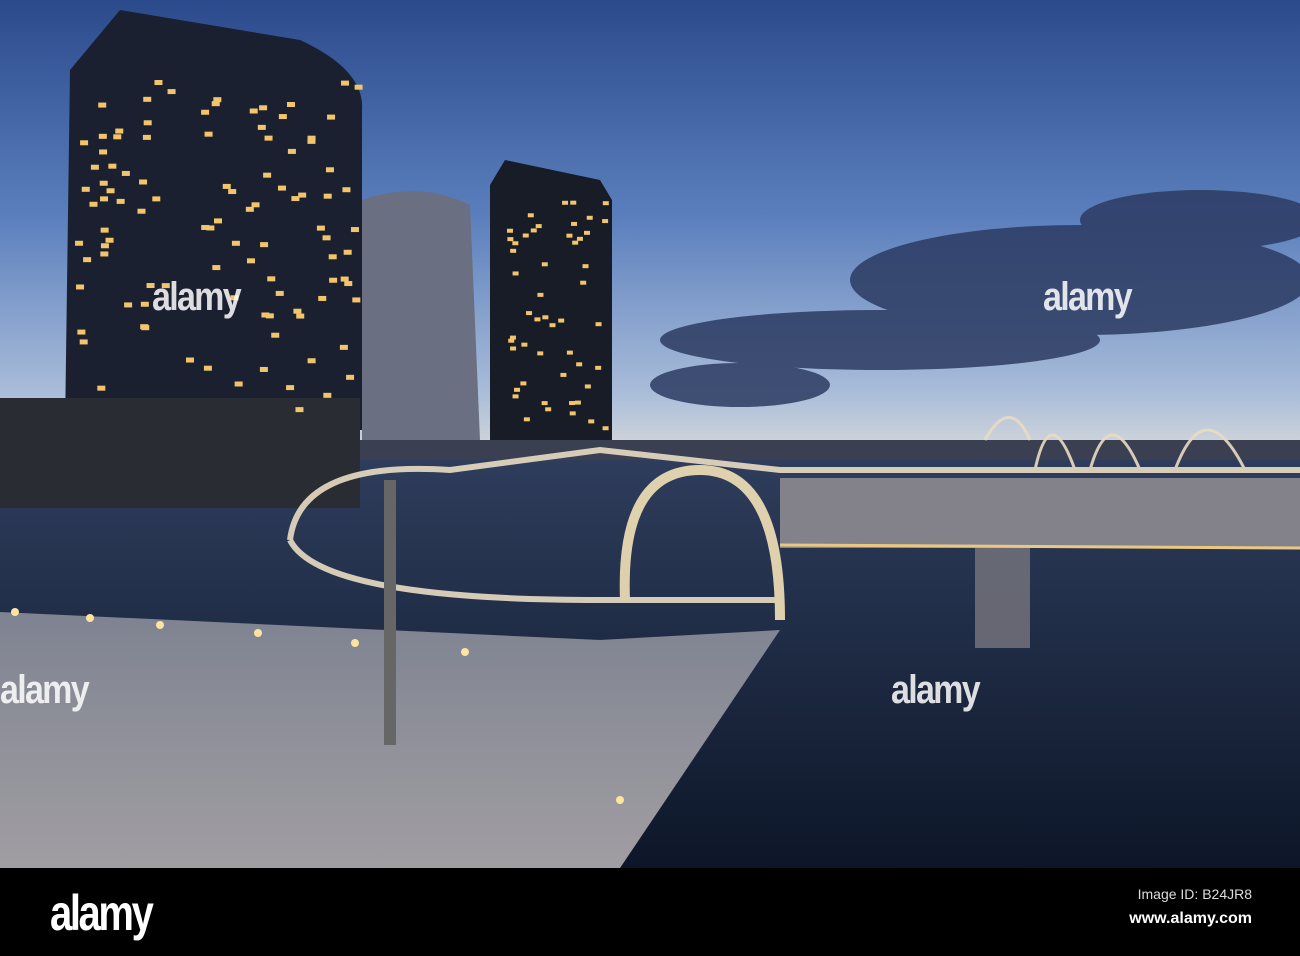 The width and height of the screenshot is (1300, 956). Describe the element at coordinates (1194, 894) in the screenshot. I see `image-id: Image ID: B24JR8` at that location.